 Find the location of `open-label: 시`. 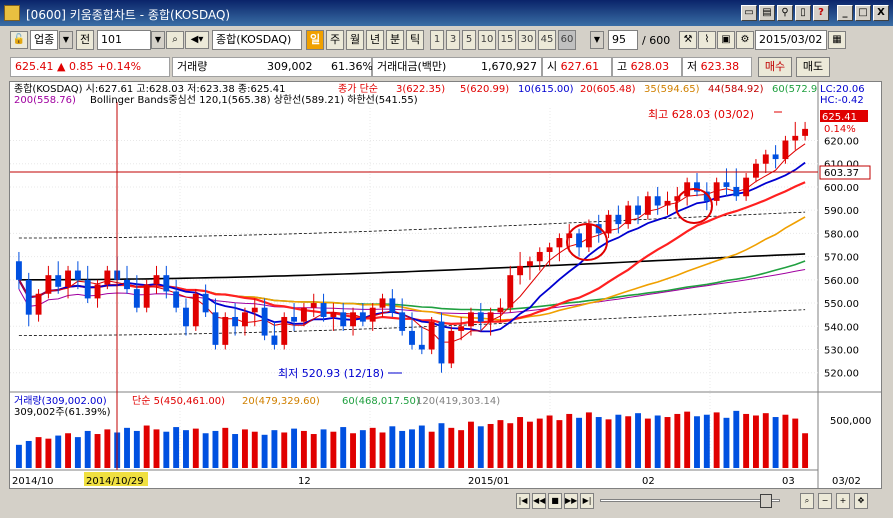

open-label: 시 is located at coordinates (552, 66).